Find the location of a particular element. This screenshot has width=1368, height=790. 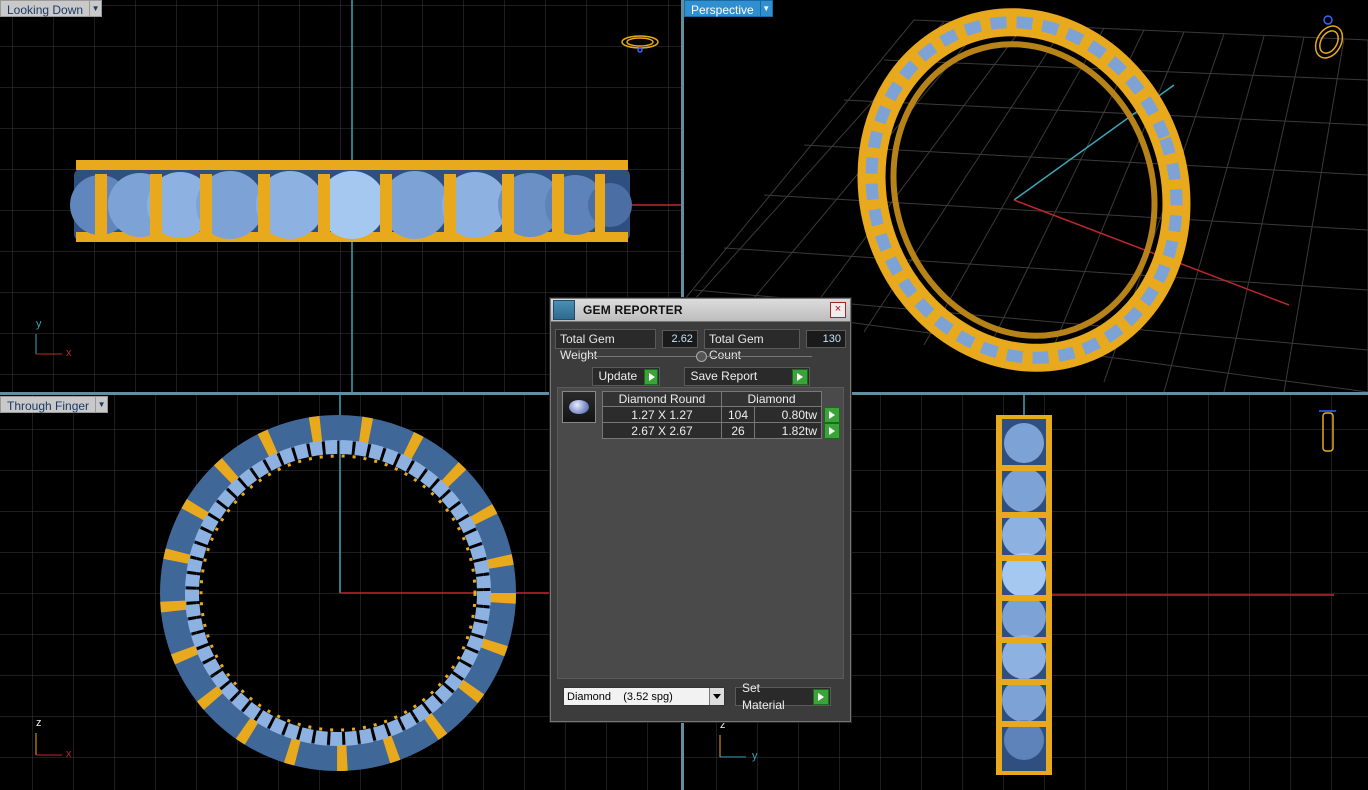

gem-material-header: Diamond is located at coordinates (771, 399).